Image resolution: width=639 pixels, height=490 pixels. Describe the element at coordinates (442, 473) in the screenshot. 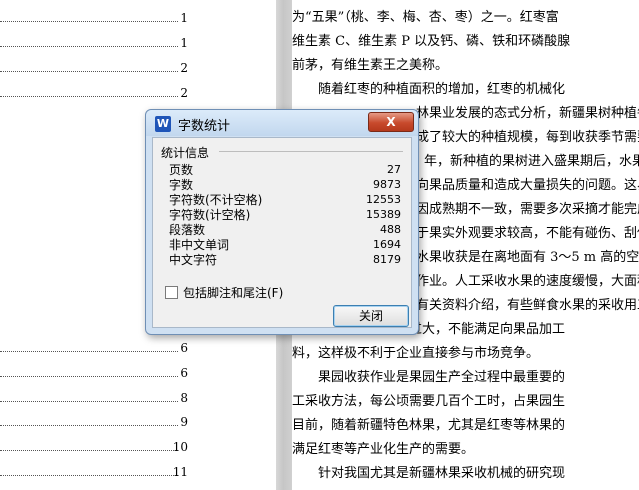

I see `text-line: 针对我国尤其是新疆林果采收机械的研究现` at that location.